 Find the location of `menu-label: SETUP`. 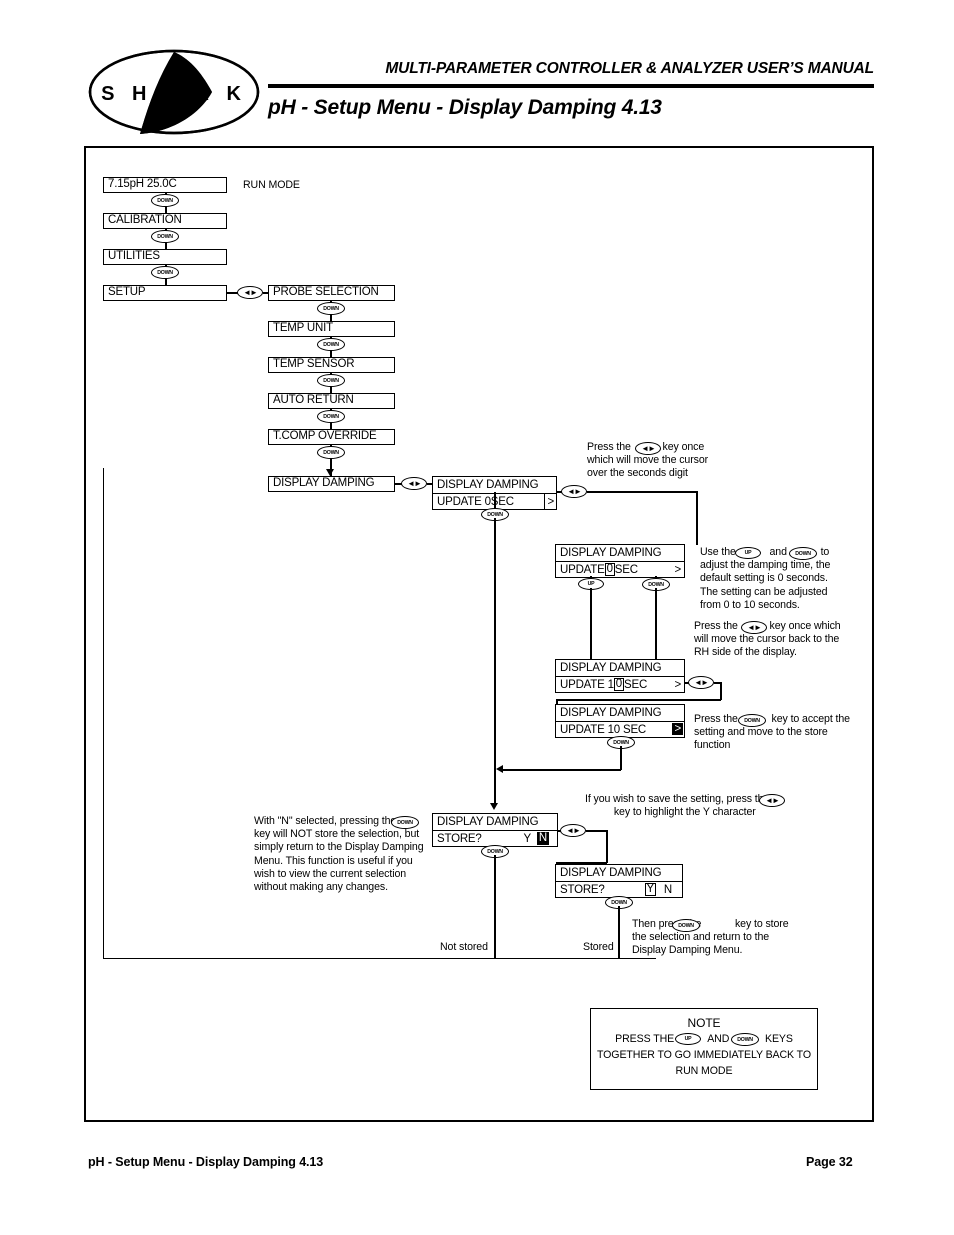

menu-label: SETUP is located at coordinates (127, 292).